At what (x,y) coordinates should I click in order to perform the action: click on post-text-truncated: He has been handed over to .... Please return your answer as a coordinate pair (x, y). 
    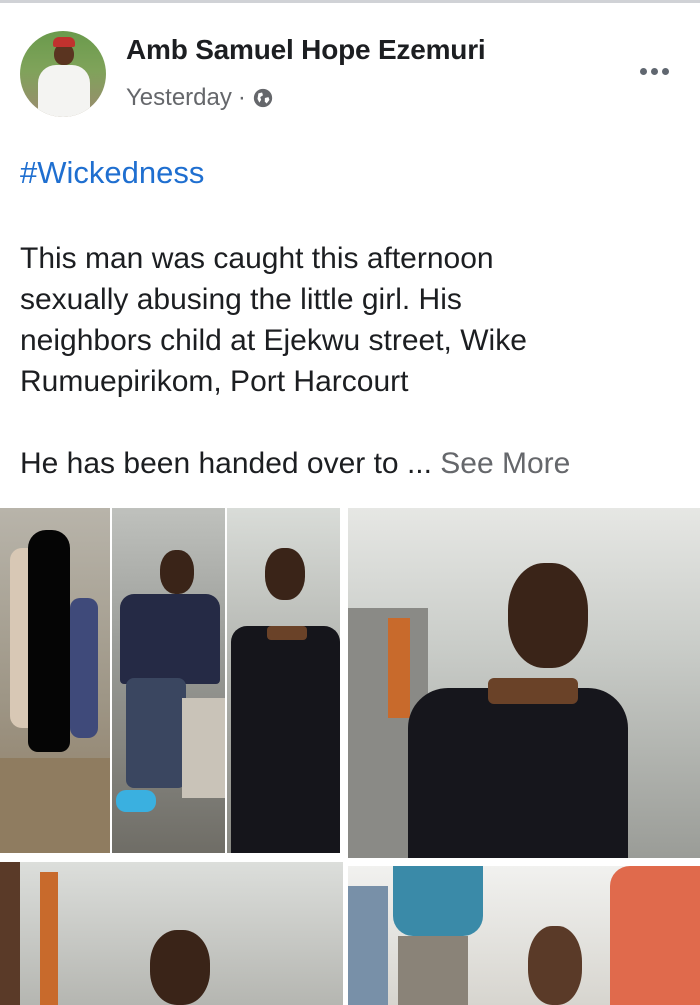
    Looking at the image, I should click on (230, 463).